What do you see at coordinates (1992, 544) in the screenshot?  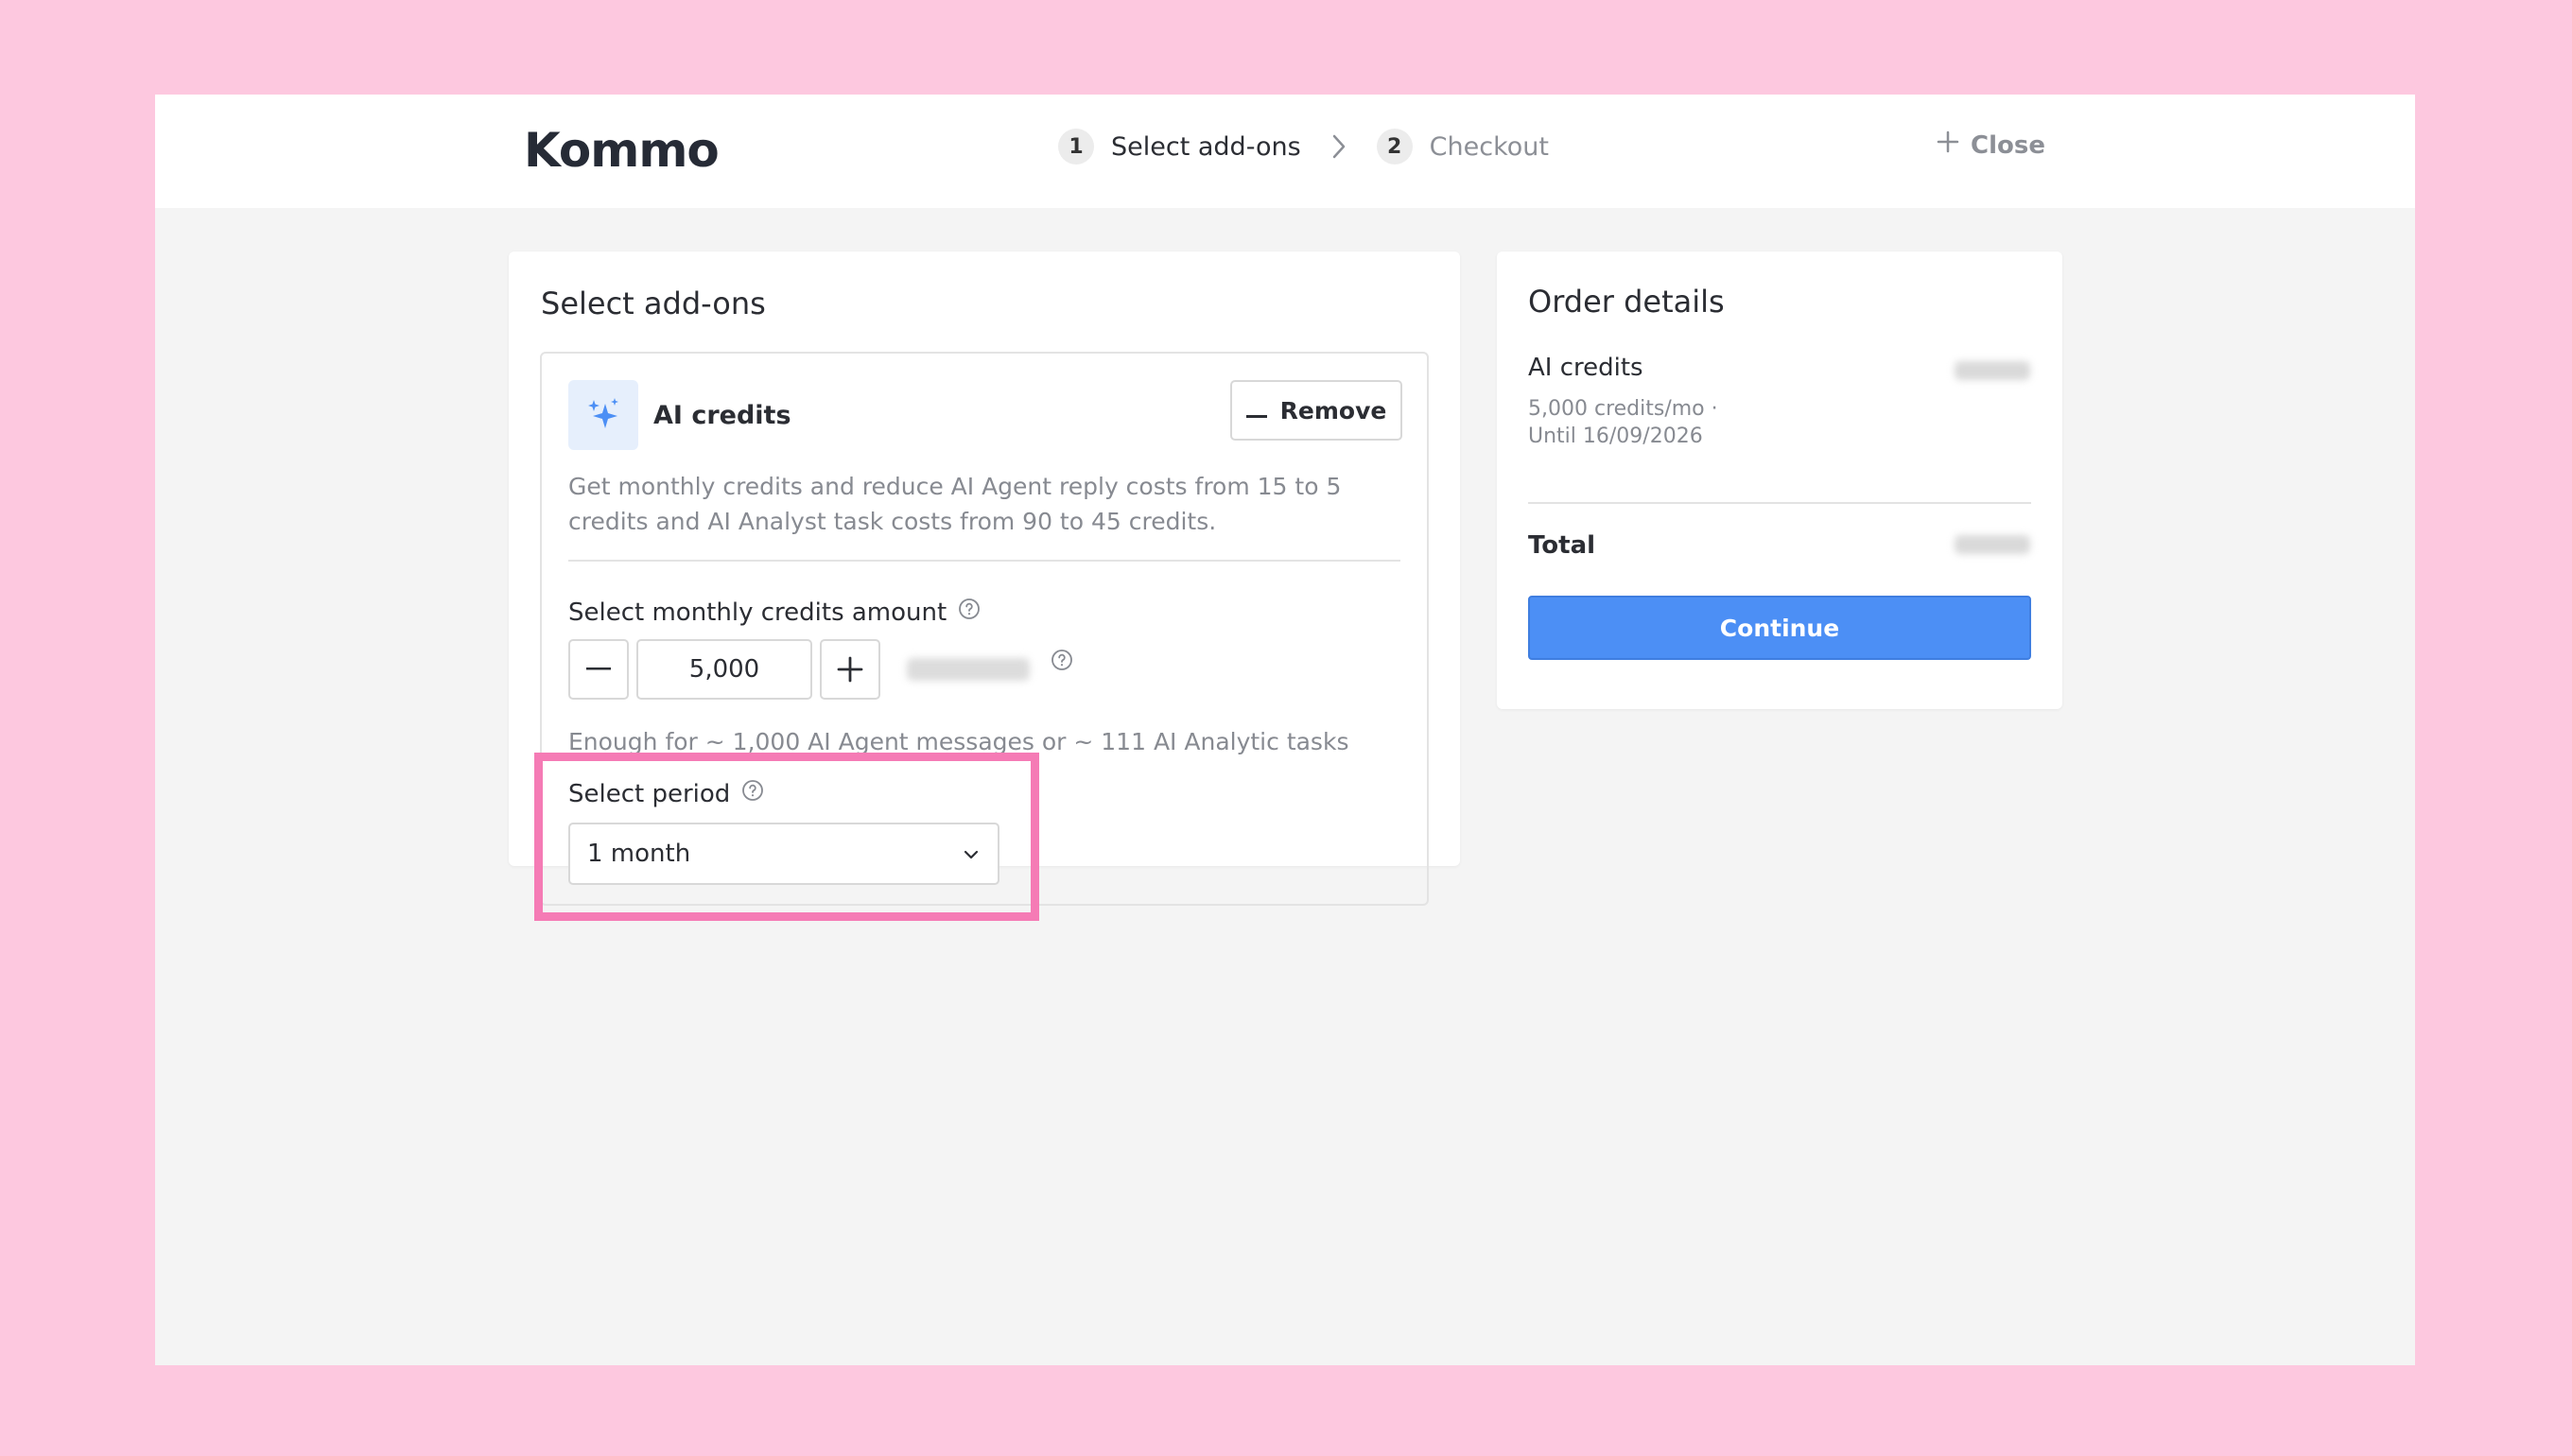 I see `blurred-total-price` at bounding box center [1992, 544].